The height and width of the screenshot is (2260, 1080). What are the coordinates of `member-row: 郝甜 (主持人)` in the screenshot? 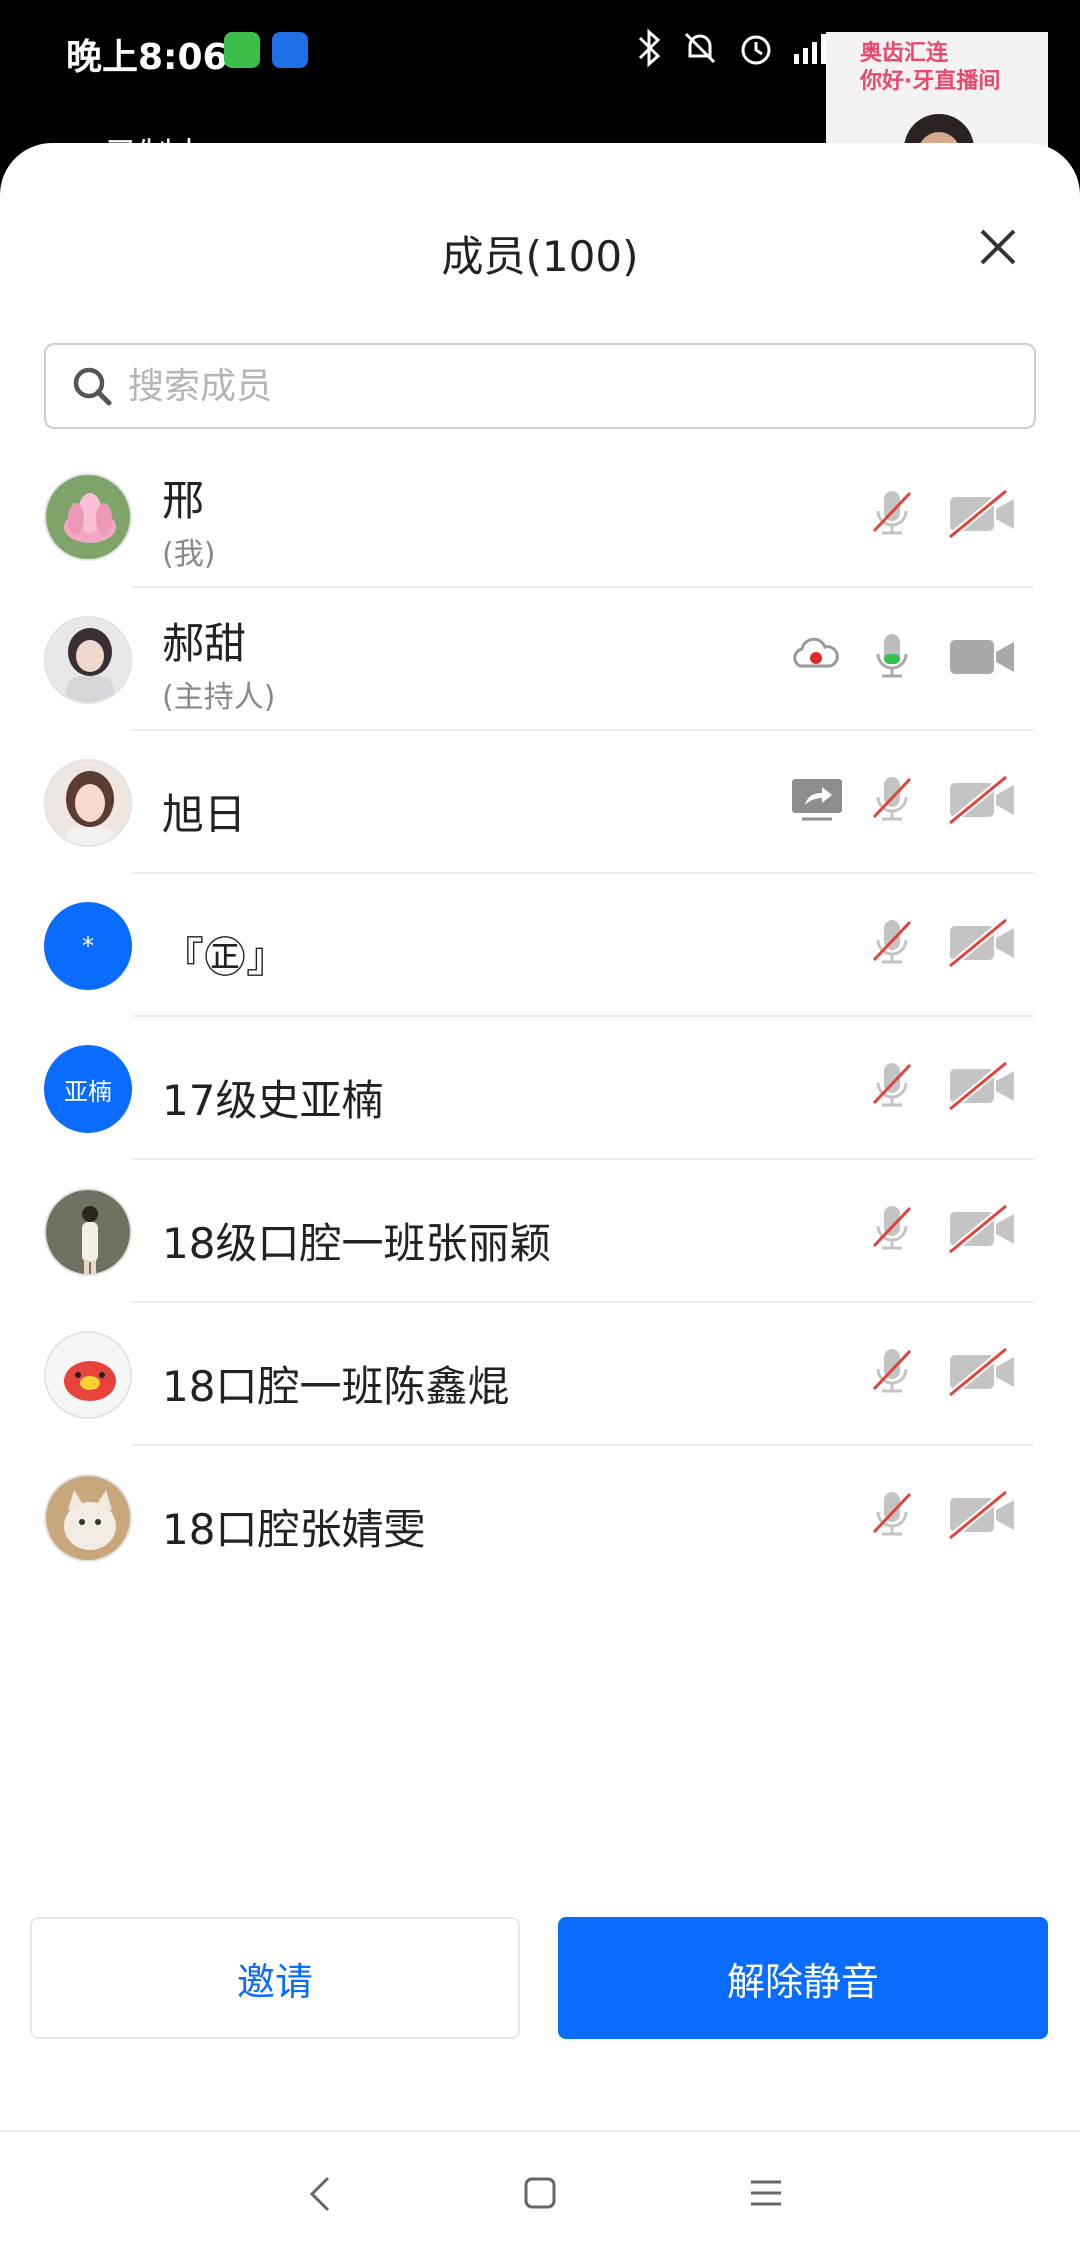 It's located at (540, 659).